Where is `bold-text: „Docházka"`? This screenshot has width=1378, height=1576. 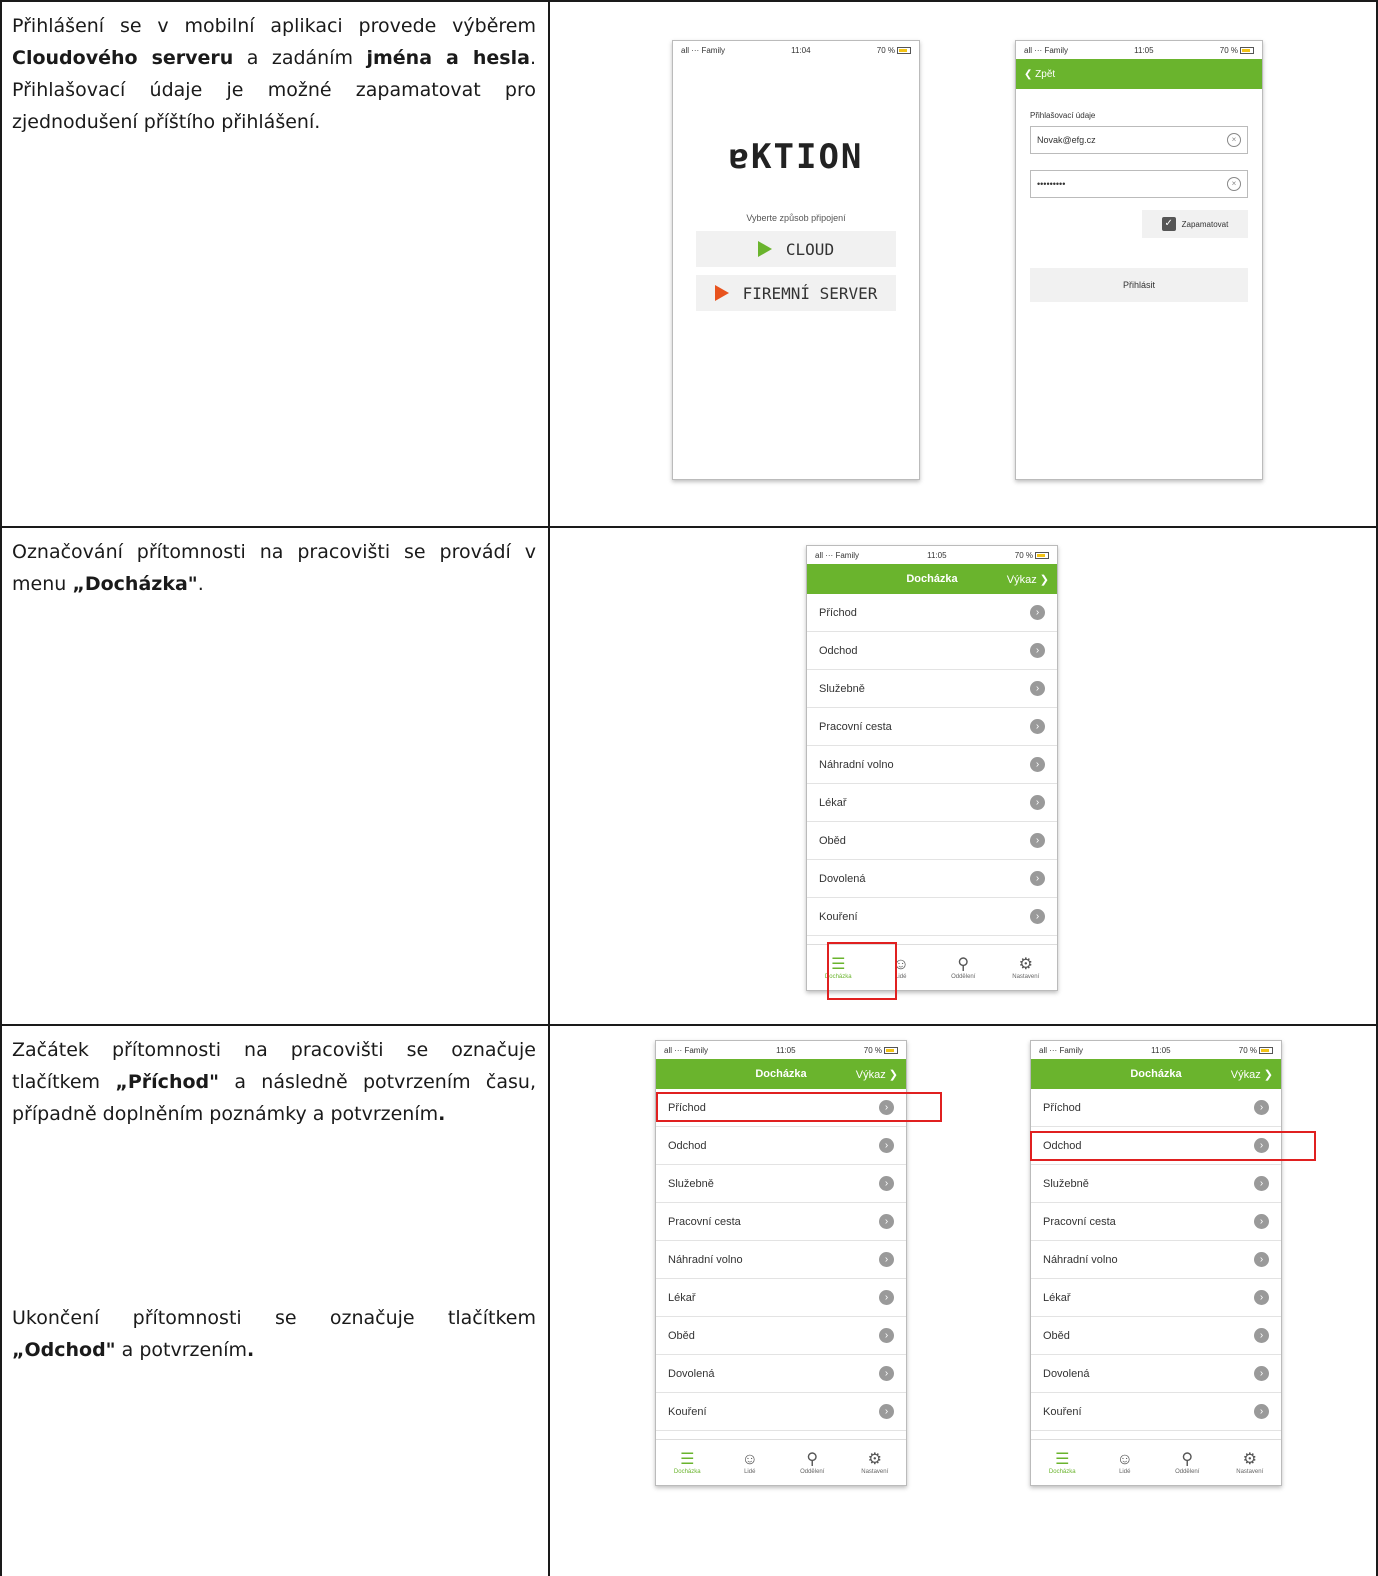 bold-text: „Docházka" is located at coordinates (135, 584).